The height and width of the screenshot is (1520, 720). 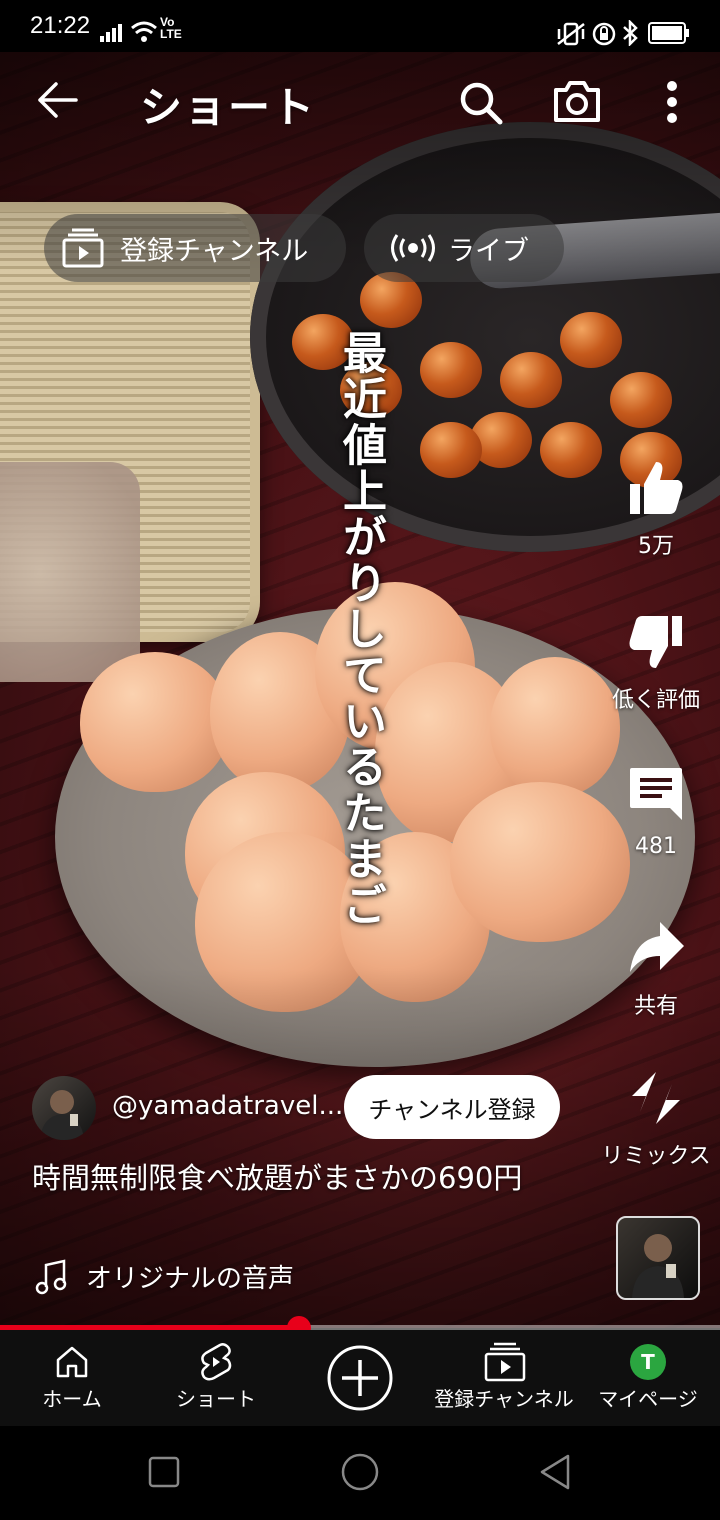 What do you see at coordinates (656, 1098) in the screenshot?
I see `remix-icon` at bounding box center [656, 1098].